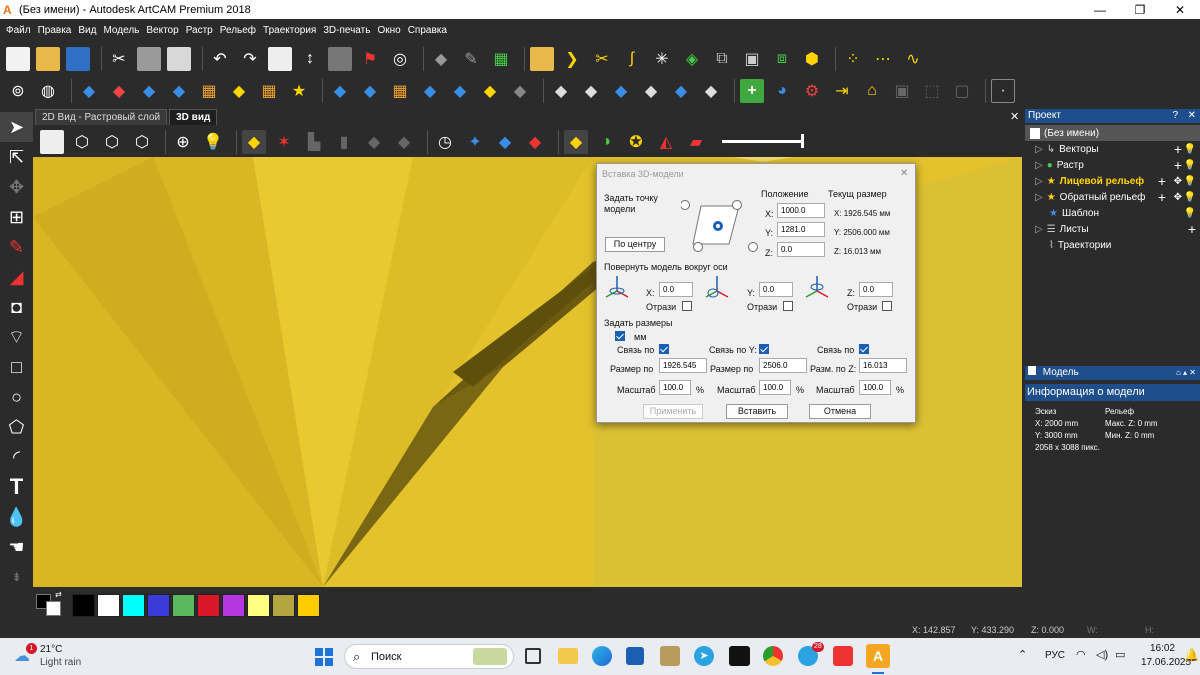 The width and height of the screenshot is (1200, 675). Describe the element at coordinates (475, 142) in the screenshot. I see `star-blue-icon: ✦` at that location.